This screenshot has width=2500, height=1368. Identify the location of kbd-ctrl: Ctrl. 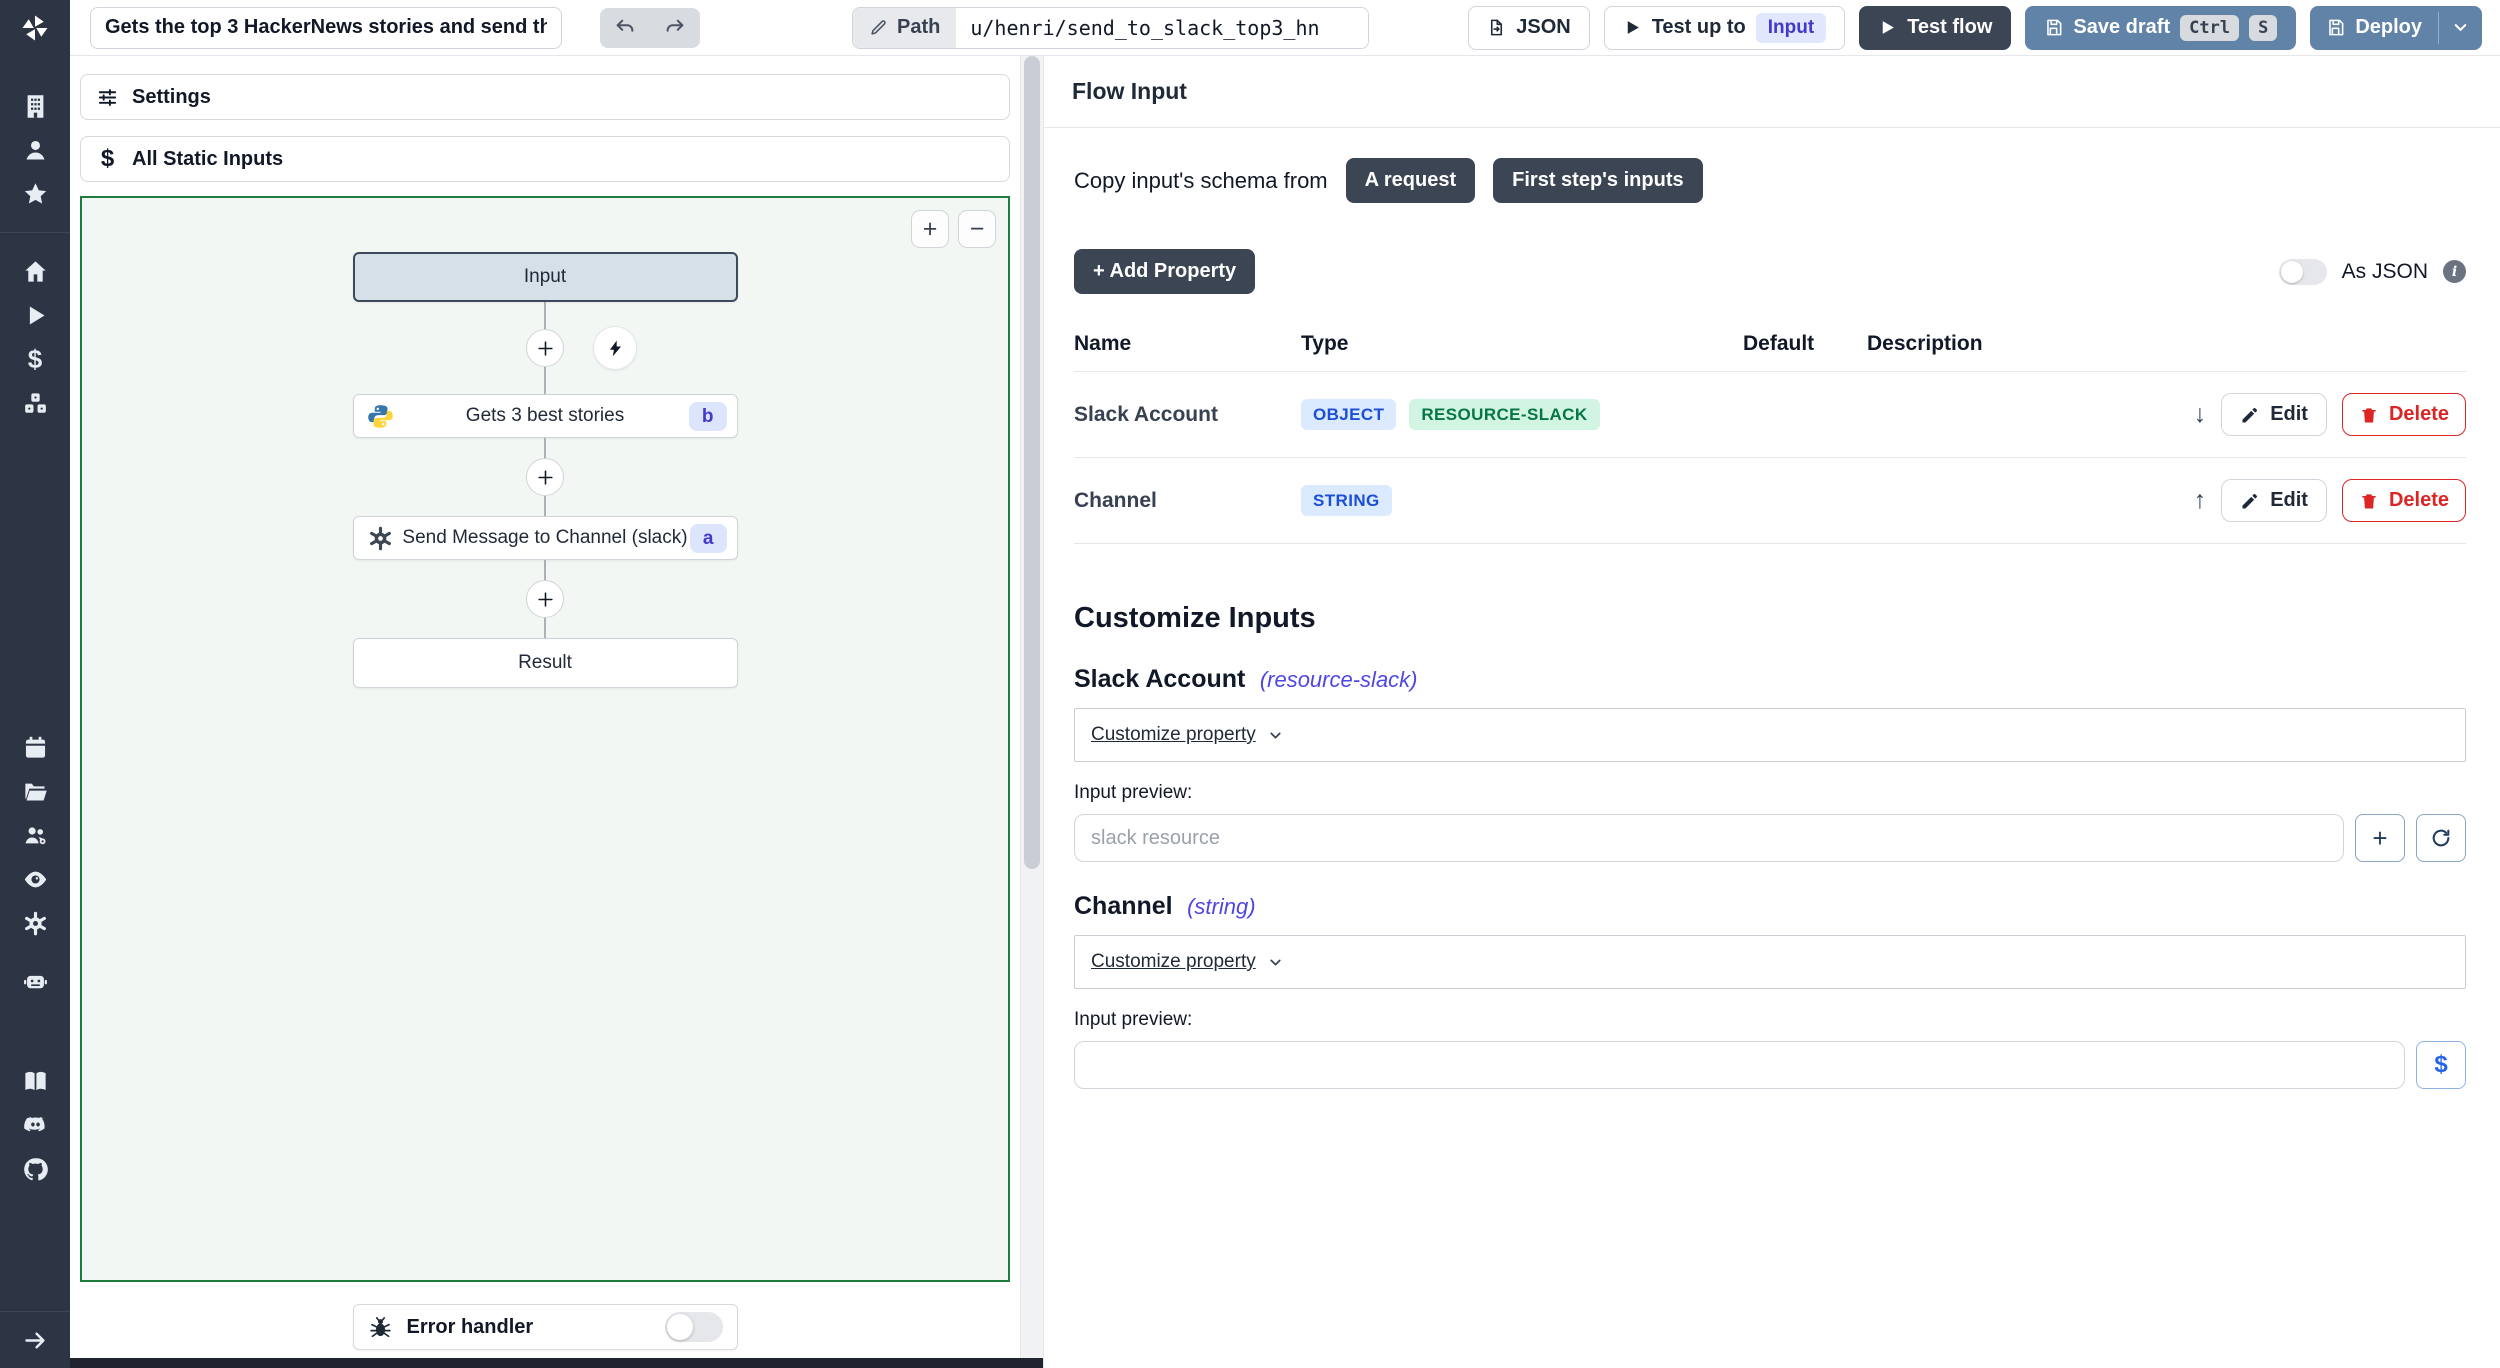
(2210, 27).